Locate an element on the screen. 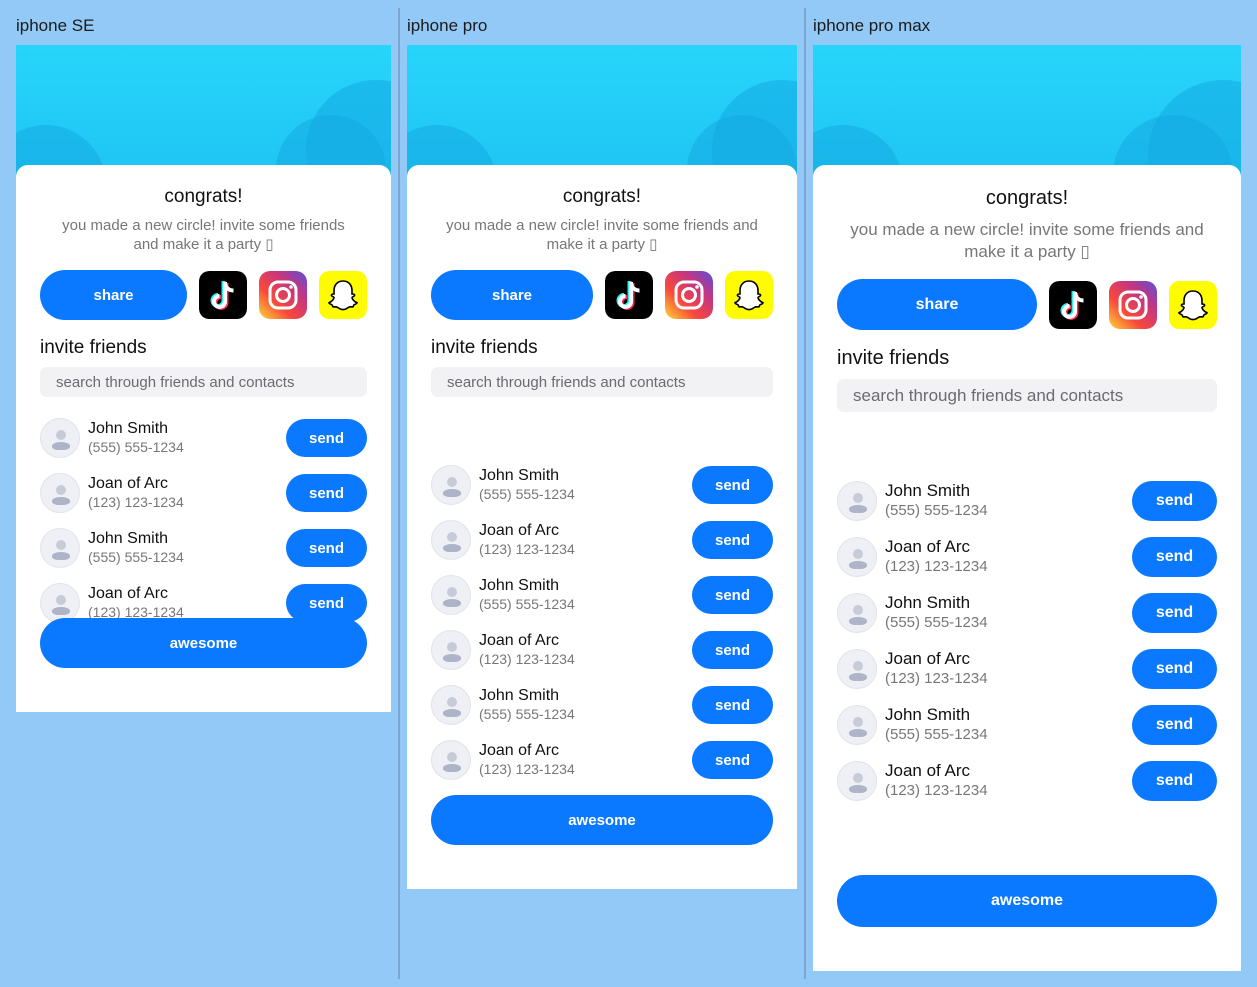 This screenshot has width=1257, height=987. frame-label-pro-max: iphone pro max is located at coordinates (872, 25).